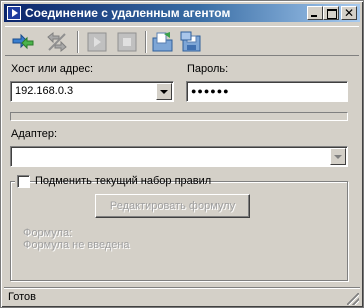 The width and height of the screenshot is (364, 308). Describe the element at coordinates (172, 206) in the screenshot. I see `edit-formula-button: Редактировать формулу` at that location.